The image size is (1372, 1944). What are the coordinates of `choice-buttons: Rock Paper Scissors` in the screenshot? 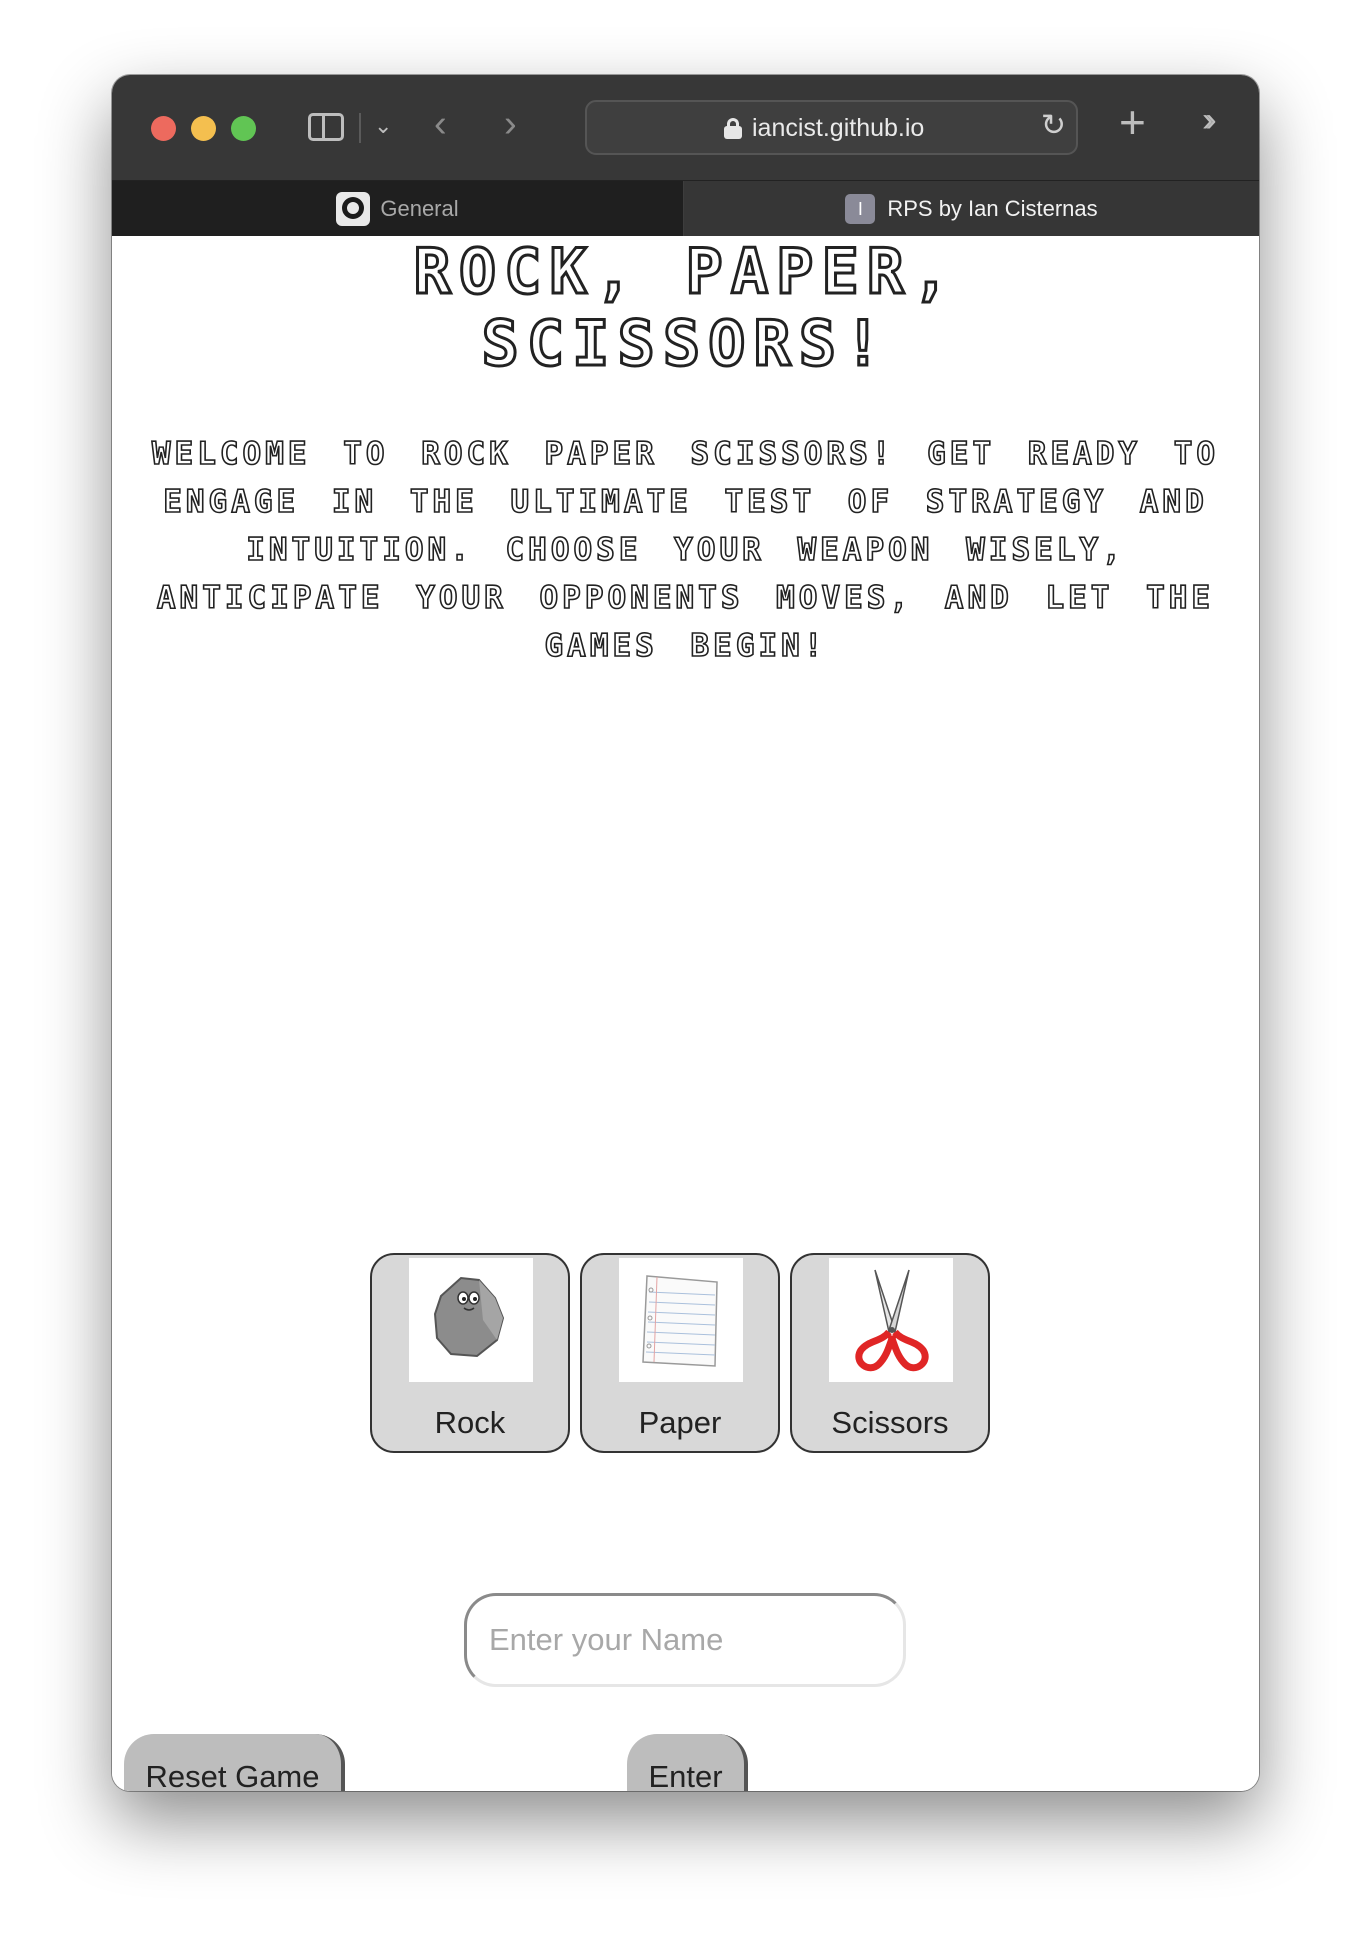 It's located at (680, 1353).